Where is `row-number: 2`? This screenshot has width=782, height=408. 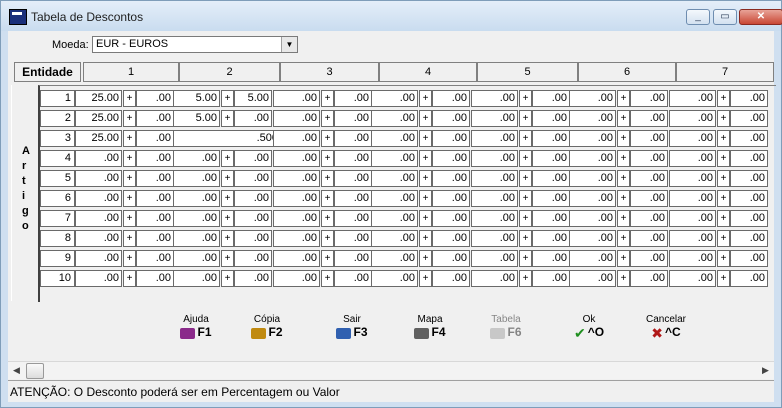
row-number: 2 is located at coordinates (57, 118).